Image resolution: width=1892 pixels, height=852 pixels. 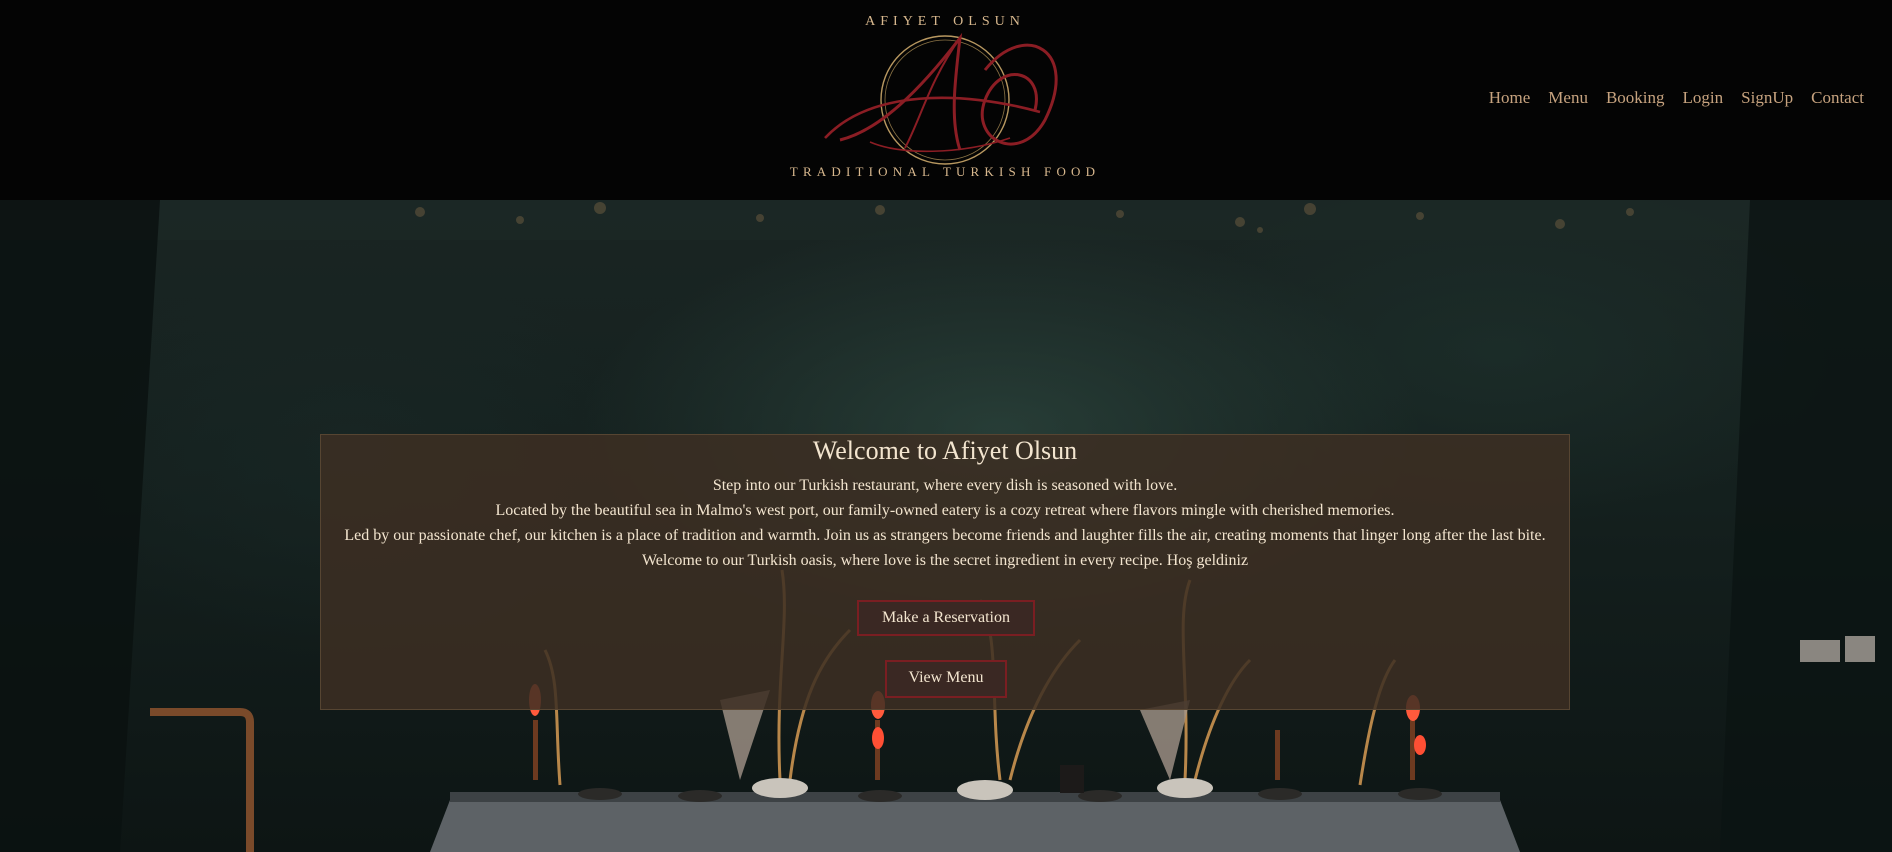 What do you see at coordinates (945, 21) in the screenshot?
I see `brand-name: AFIYET OLSUN` at bounding box center [945, 21].